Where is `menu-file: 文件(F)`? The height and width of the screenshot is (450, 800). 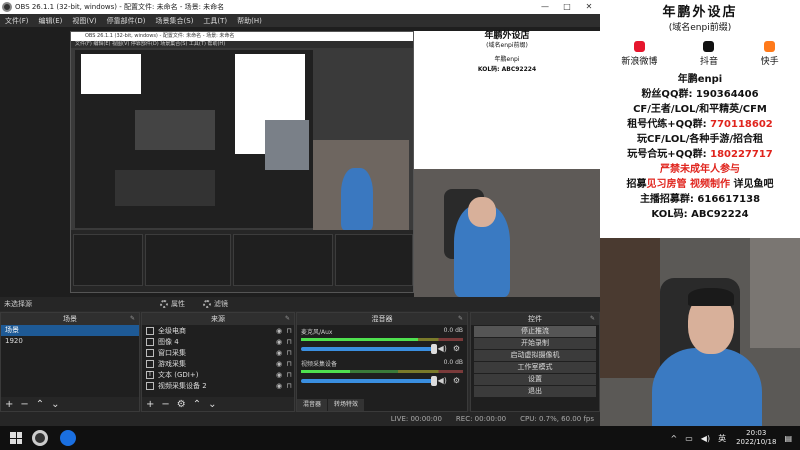
menu-file: 文件(F) is located at coordinates (17, 21).